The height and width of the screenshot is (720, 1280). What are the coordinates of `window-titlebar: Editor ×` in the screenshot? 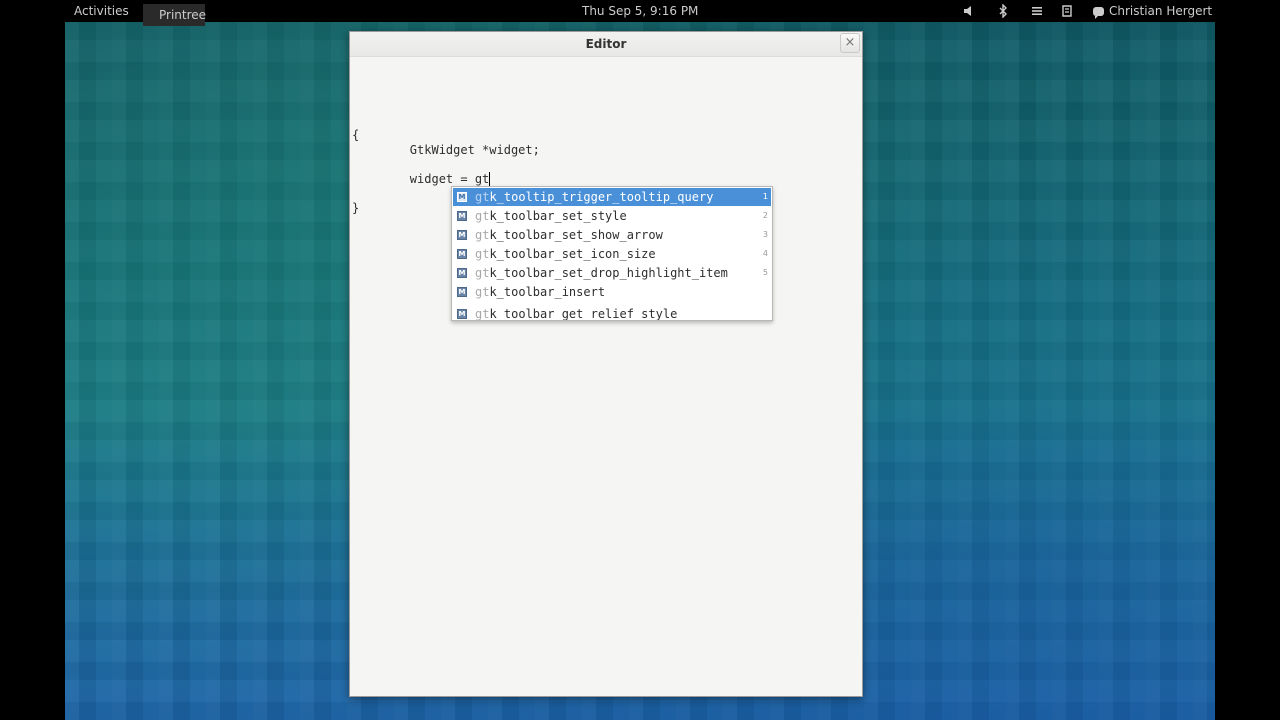 It's located at (606, 44).